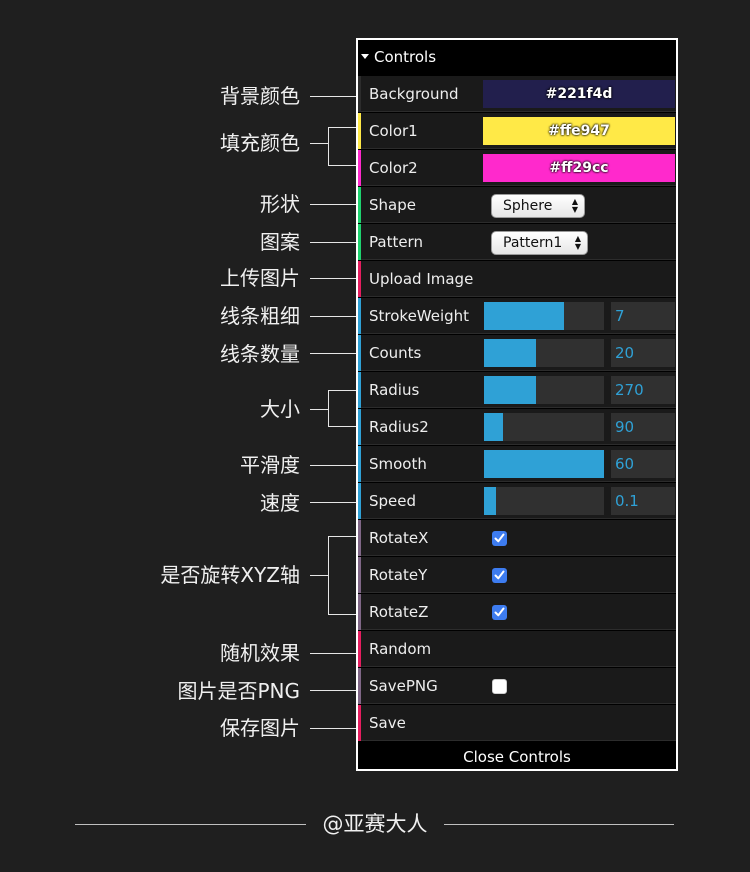 The width and height of the screenshot is (750, 872). What do you see at coordinates (399, 612) in the screenshot?
I see `row-label: RotateZ` at bounding box center [399, 612].